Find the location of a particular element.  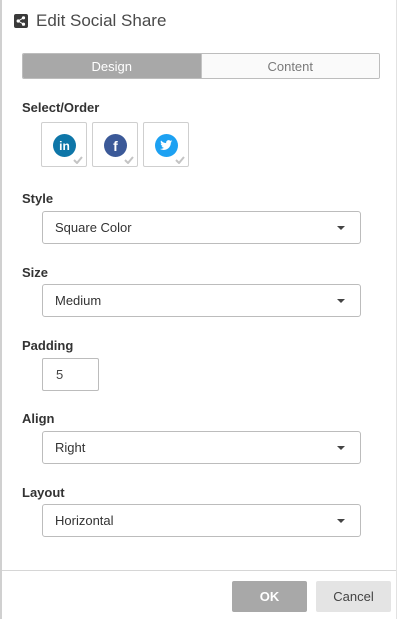

twitter-icon is located at coordinates (166, 145).